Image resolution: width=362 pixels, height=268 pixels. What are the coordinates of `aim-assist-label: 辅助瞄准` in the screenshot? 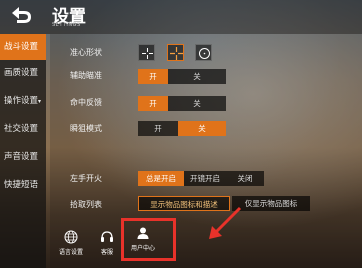 It's located at (86, 75).